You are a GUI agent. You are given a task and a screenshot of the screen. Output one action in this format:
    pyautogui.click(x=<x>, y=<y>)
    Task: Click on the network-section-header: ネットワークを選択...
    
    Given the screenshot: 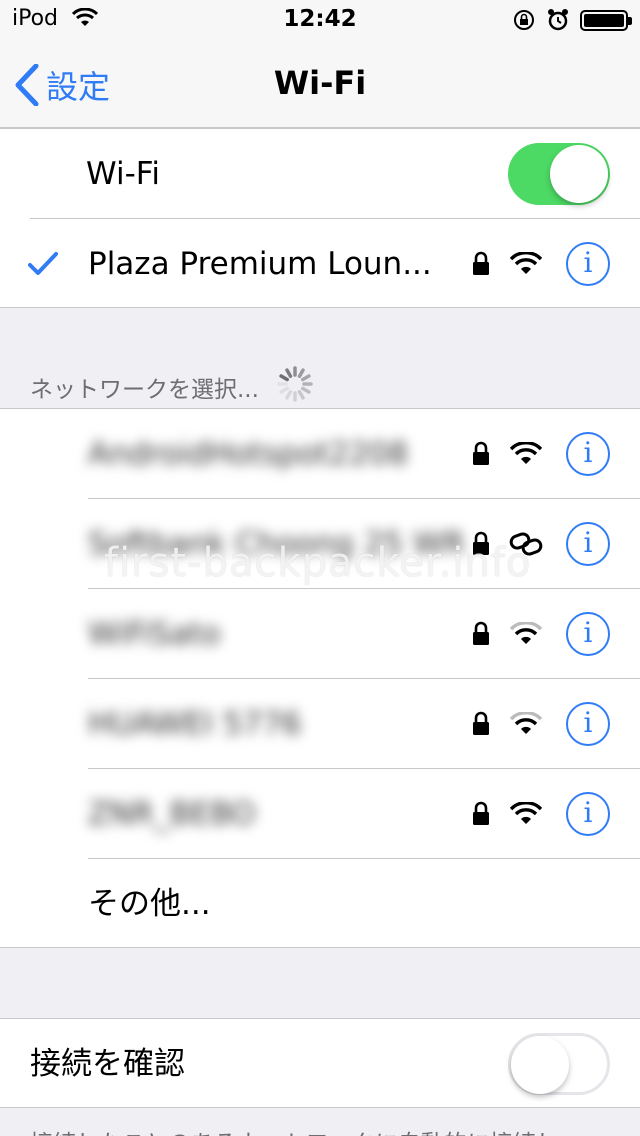 What is the action you would take?
    pyautogui.click(x=172, y=387)
    